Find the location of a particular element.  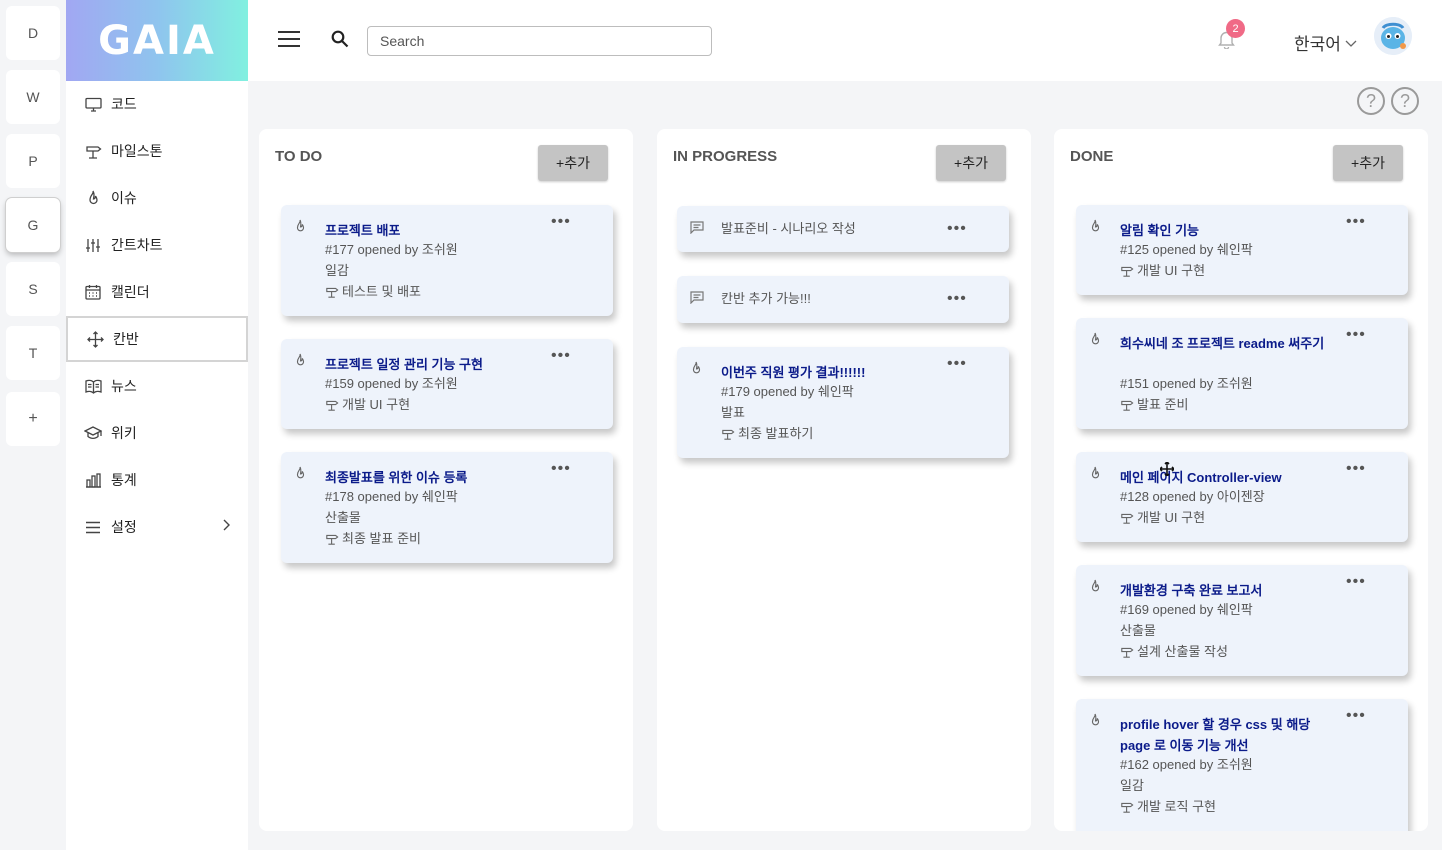

comment-icon is located at coordinates (697, 230).